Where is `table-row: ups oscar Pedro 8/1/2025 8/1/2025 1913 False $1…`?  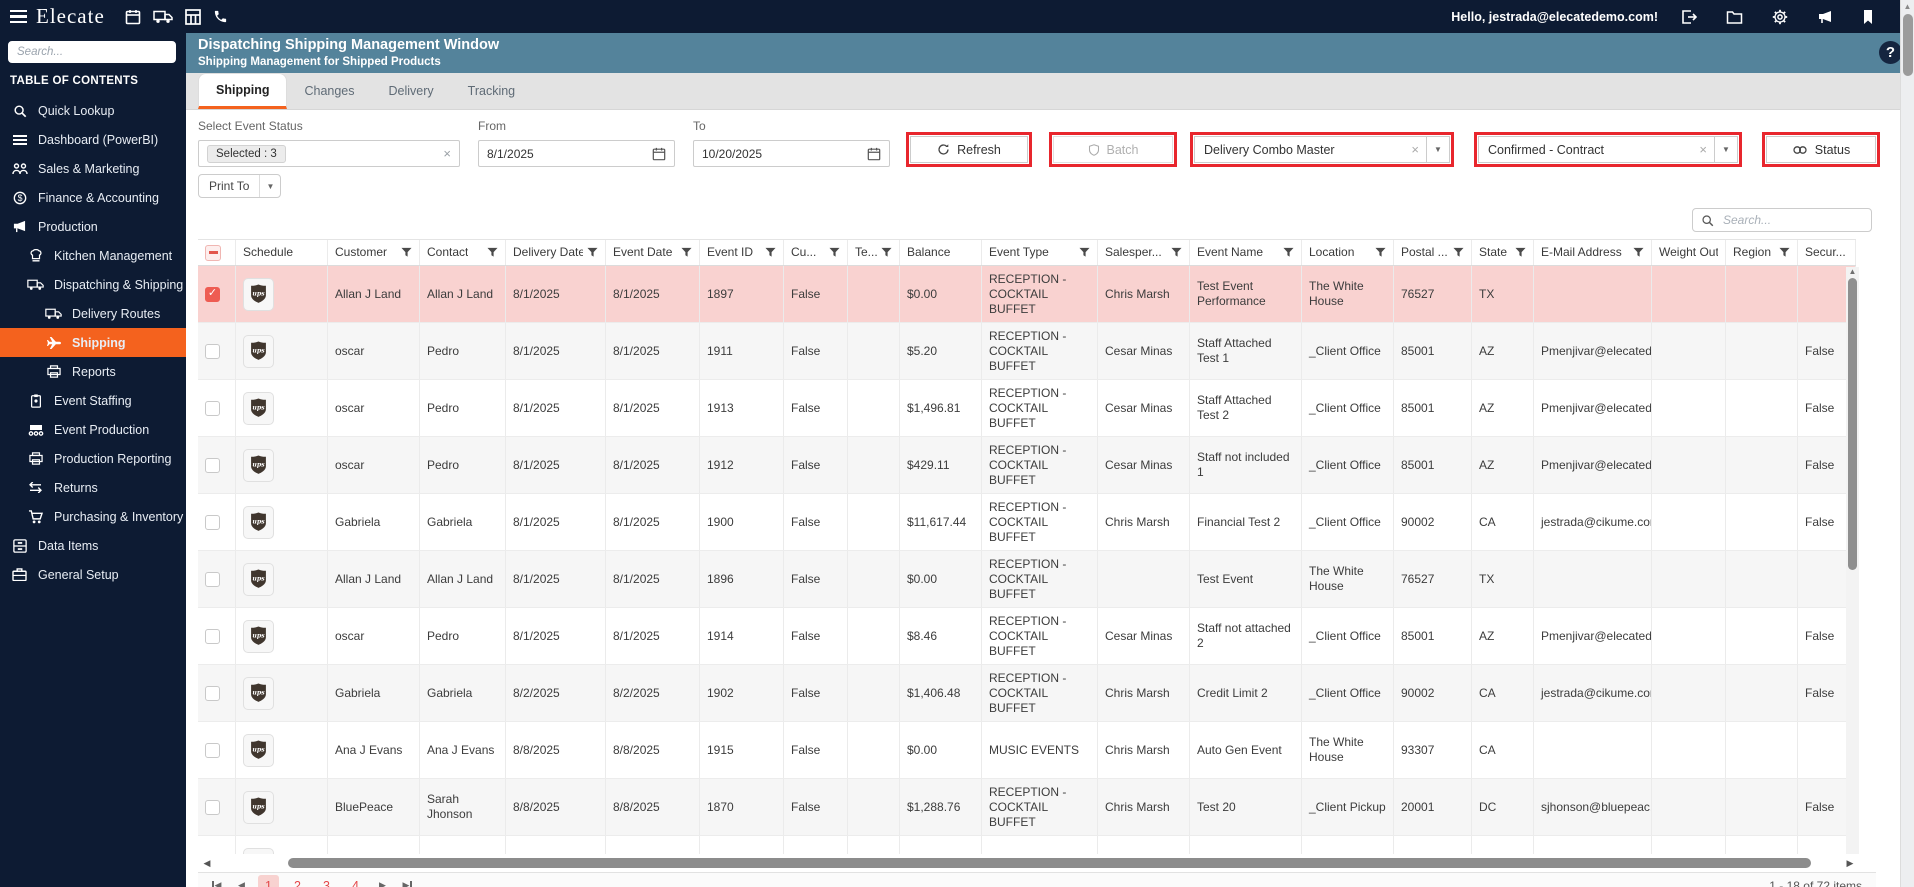 table-row: ups oscar Pedro 8/1/2025 8/1/2025 1913 False $1… is located at coordinates (1027, 408).